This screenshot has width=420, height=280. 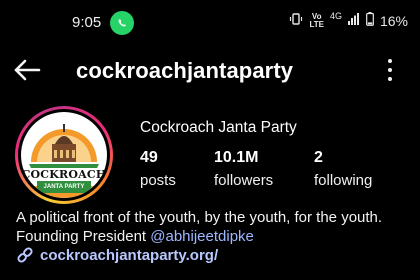 I want to click on profile-website-link: cockroachjantaparty.org/, so click(x=117, y=255).